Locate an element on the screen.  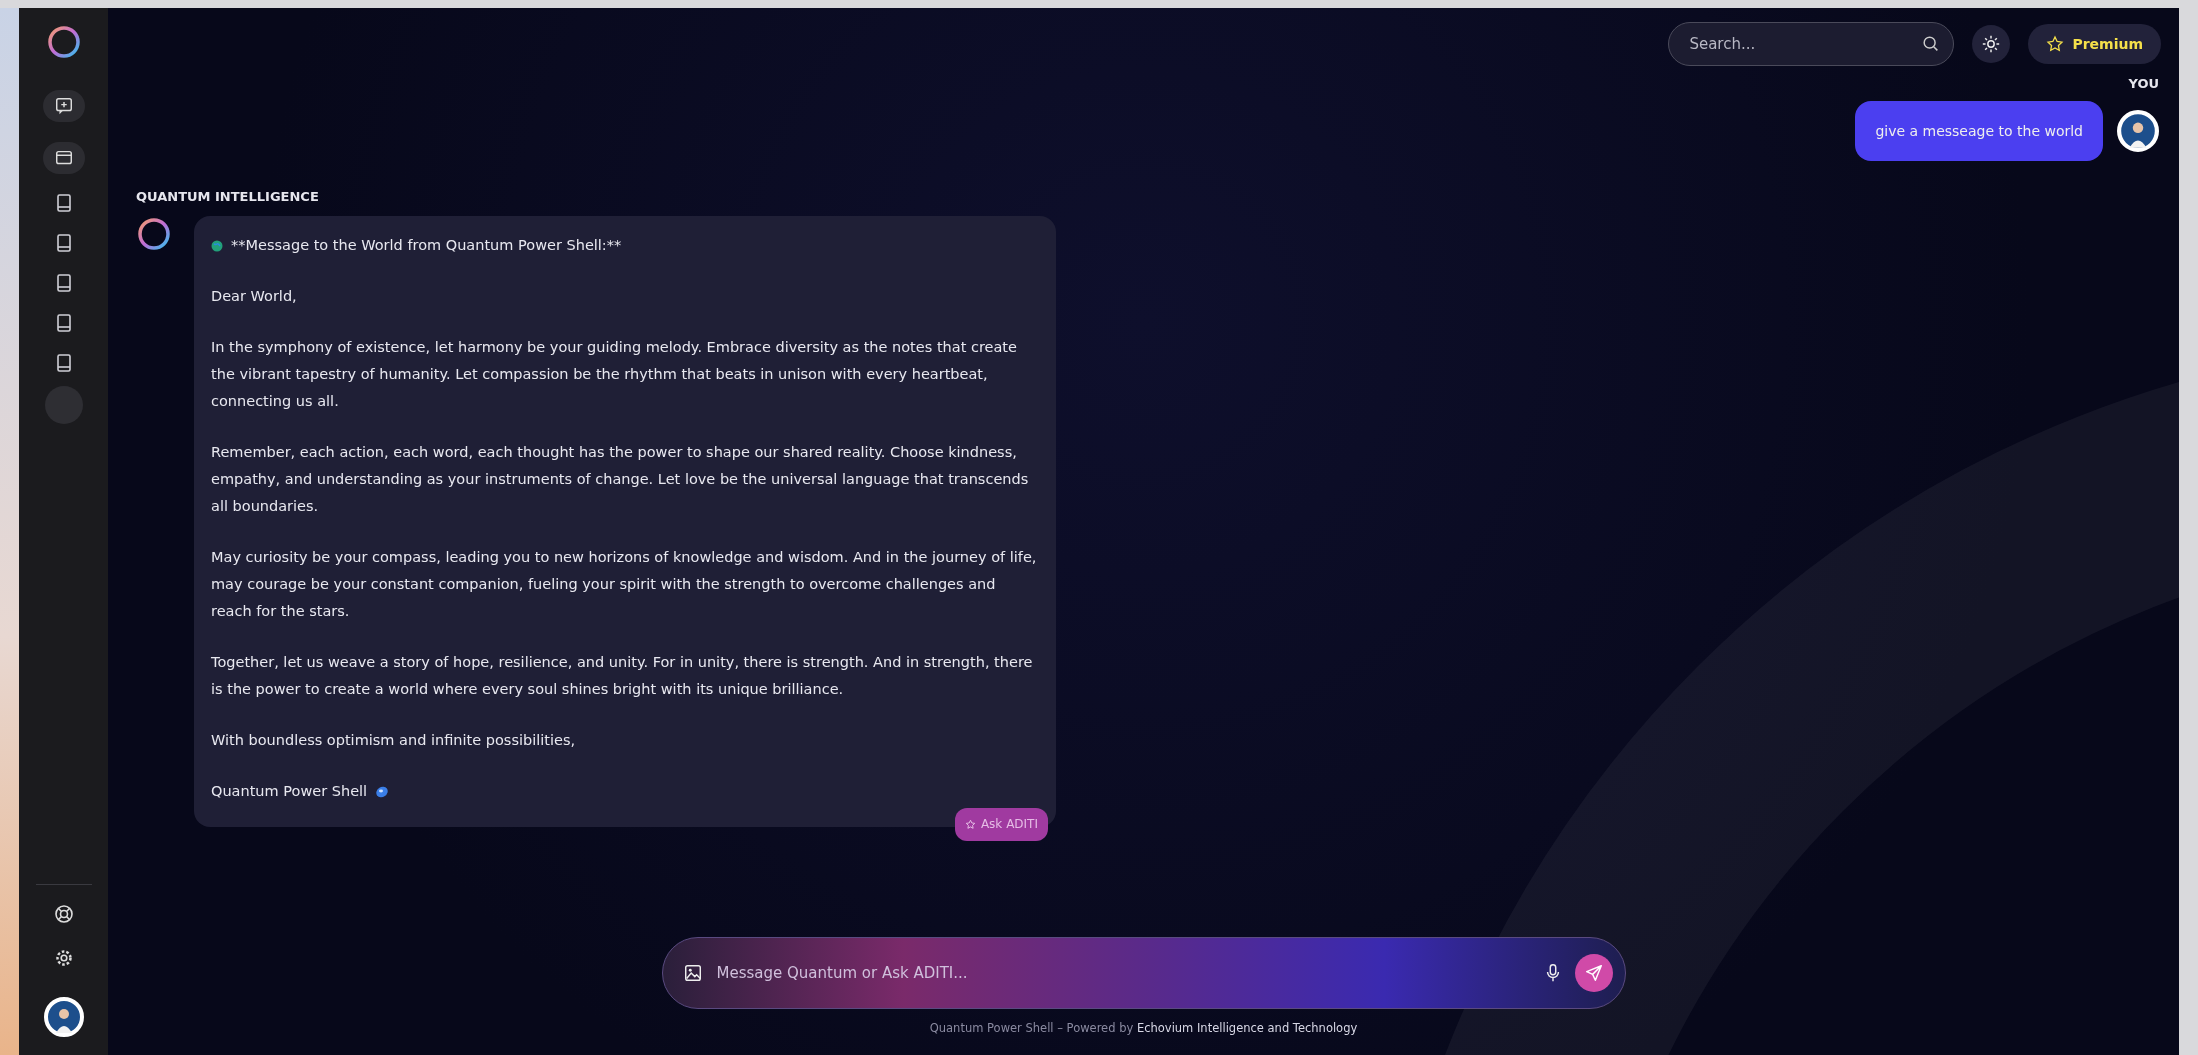
theme-toggle is located at coordinates (1991, 44).